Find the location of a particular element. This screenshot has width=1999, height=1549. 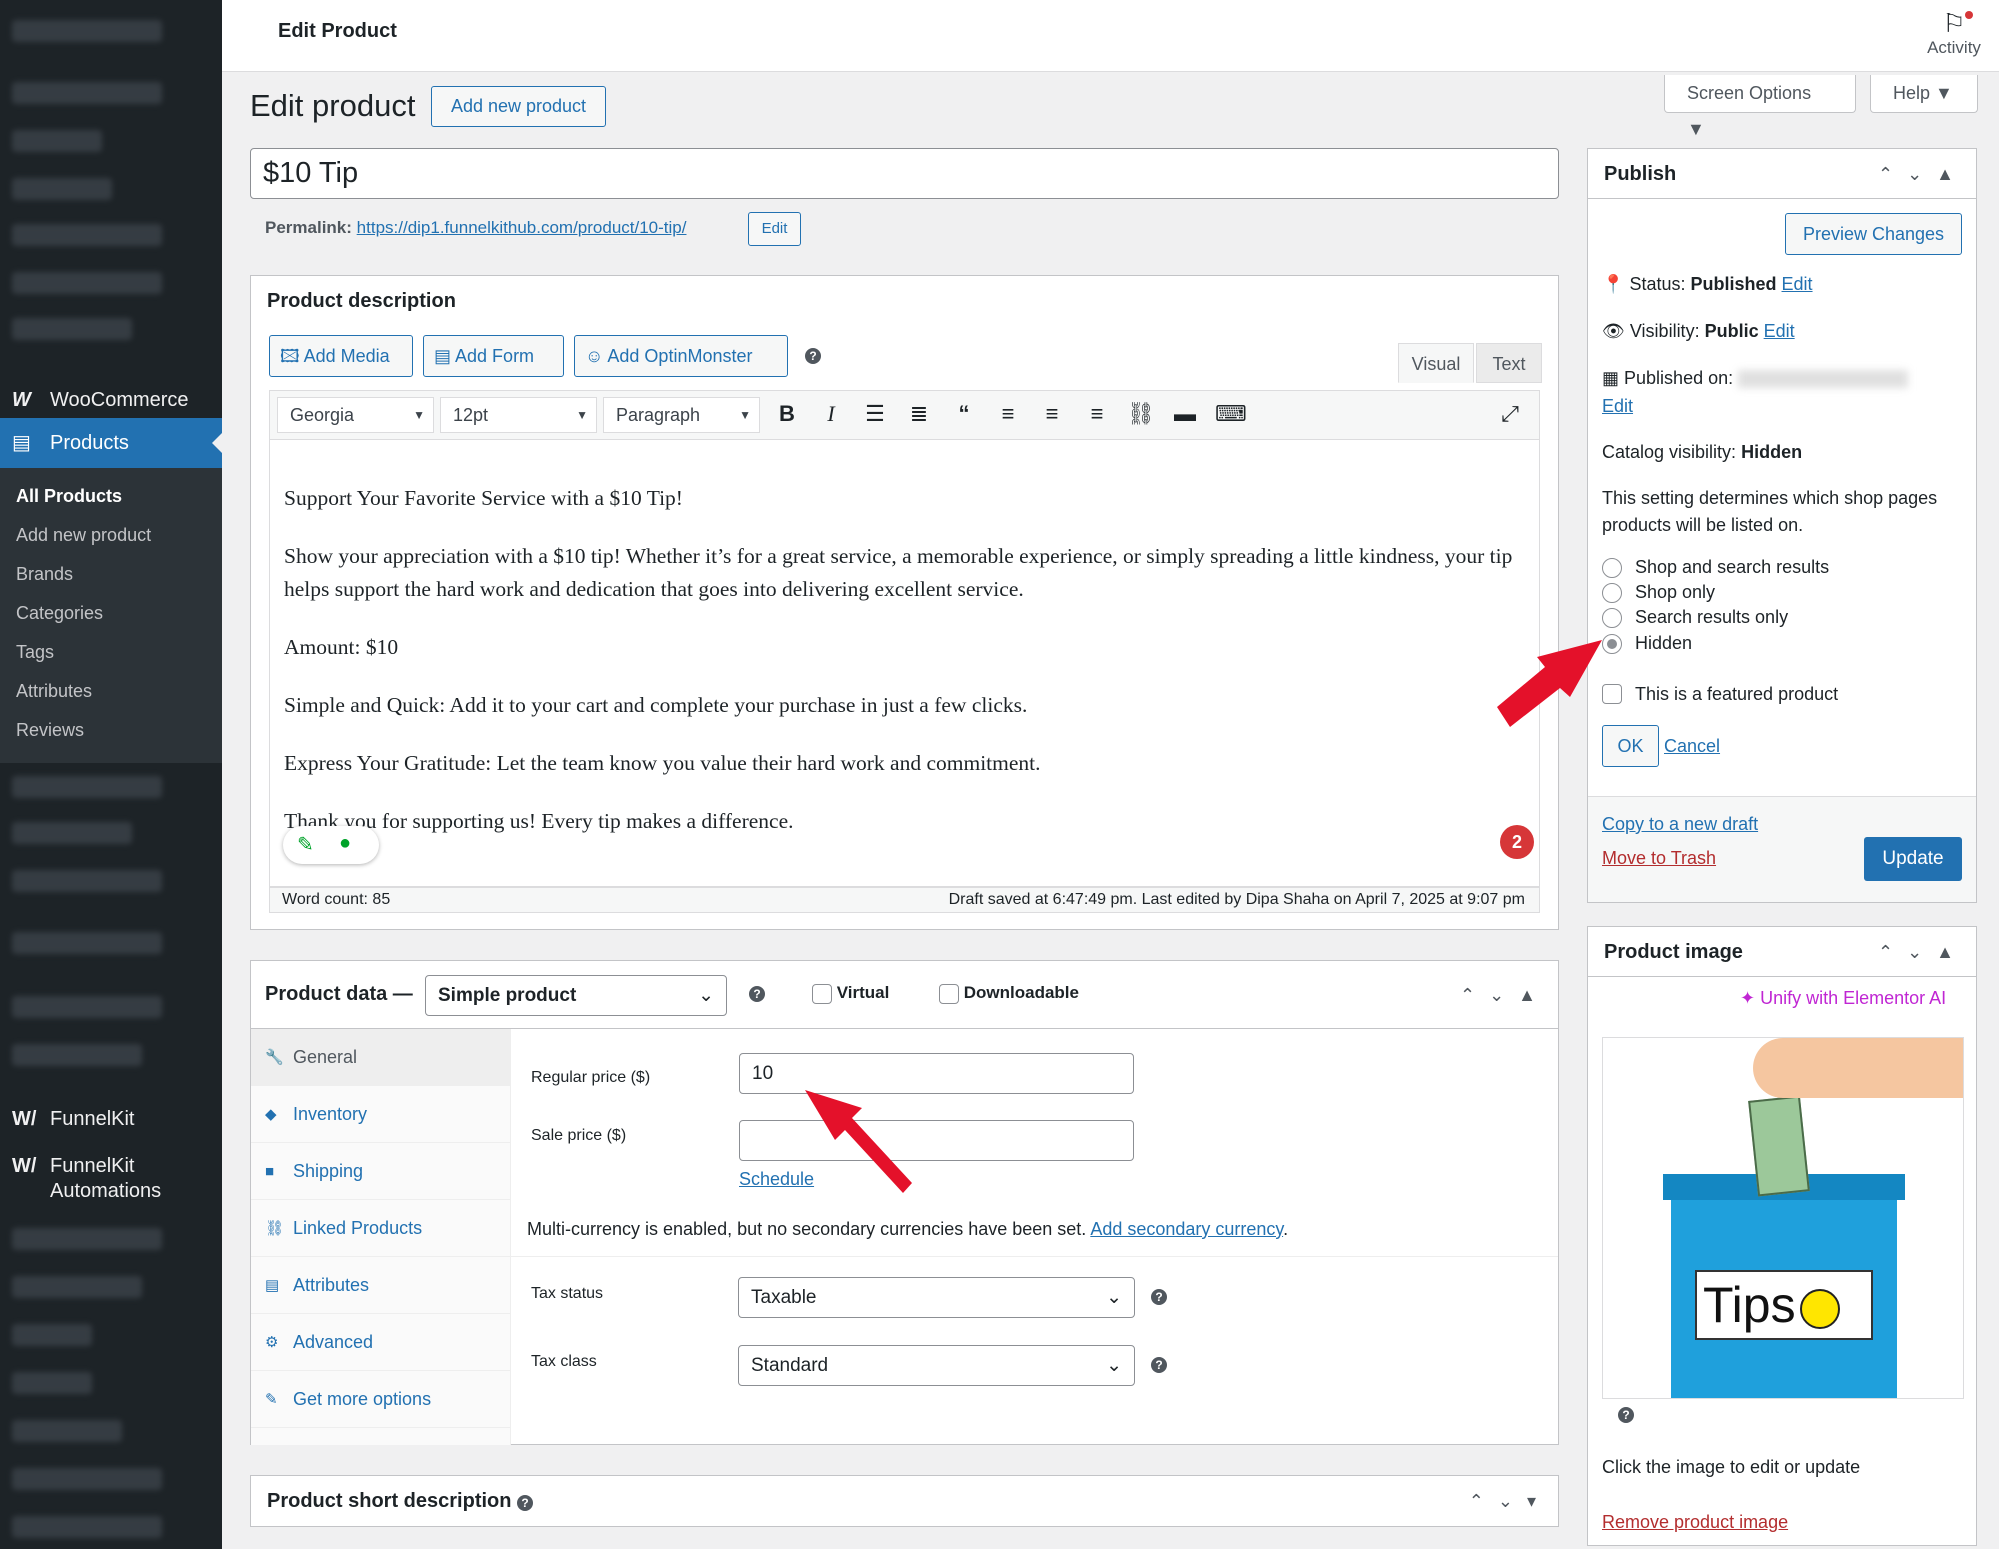

arrow-to-regular-price-icon is located at coordinates (858, 1141).